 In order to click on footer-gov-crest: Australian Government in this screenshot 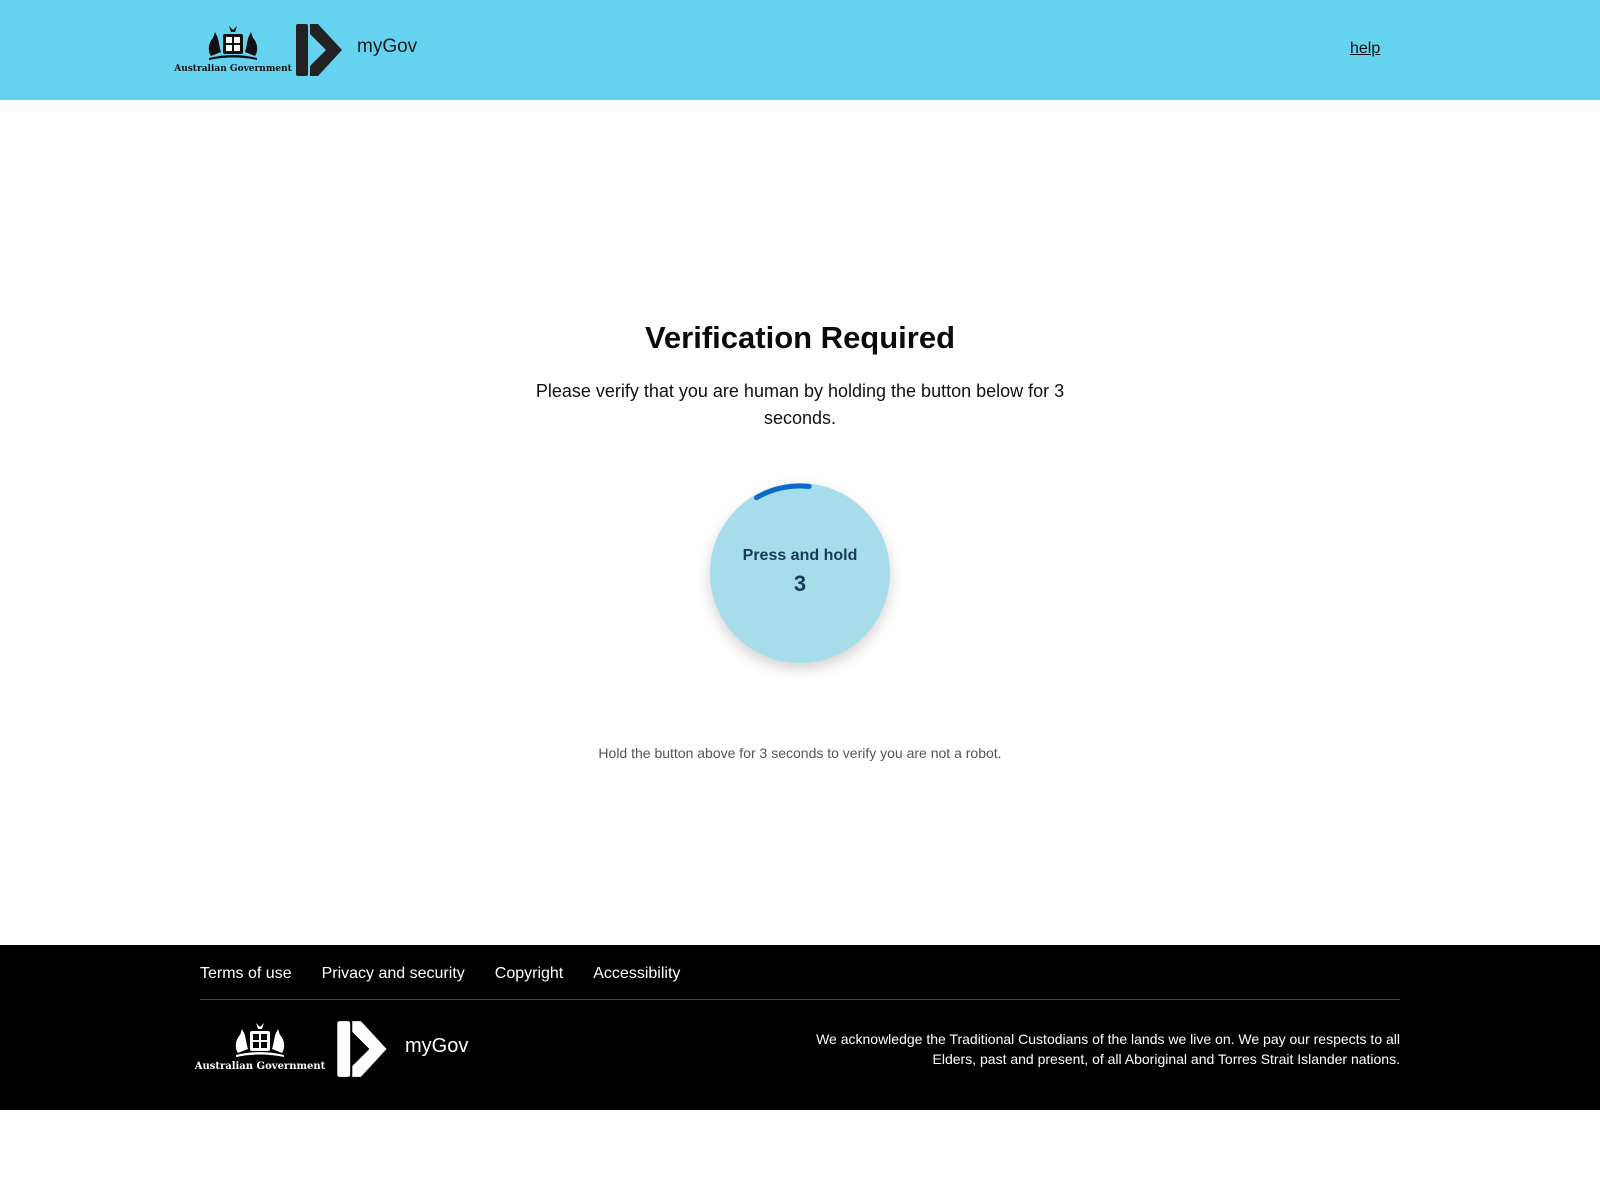, I will do `click(260, 1049)`.